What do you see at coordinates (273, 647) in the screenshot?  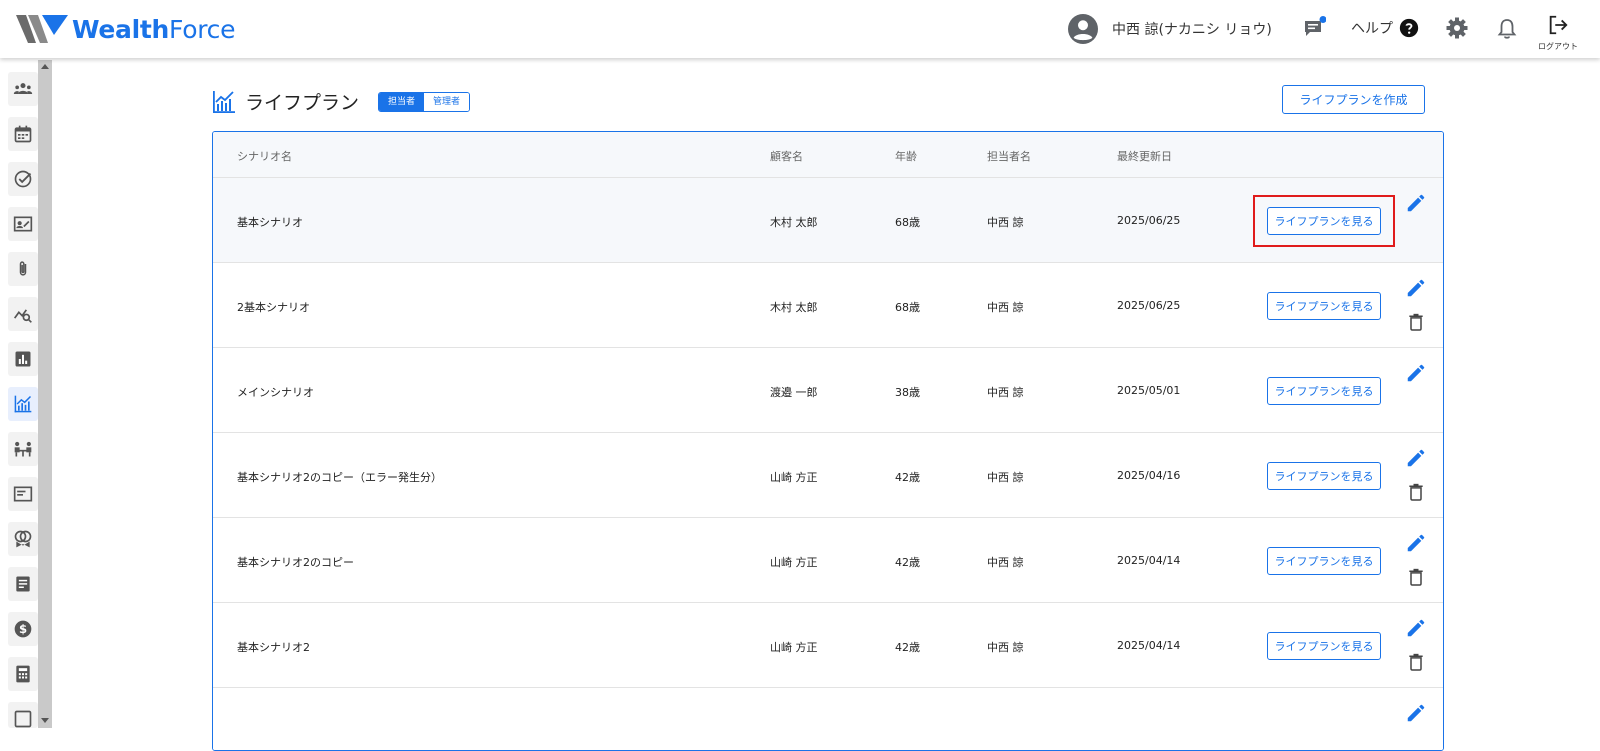 I see `cell-scenario: 基本シナリオ2` at bounding box center [273, 647].